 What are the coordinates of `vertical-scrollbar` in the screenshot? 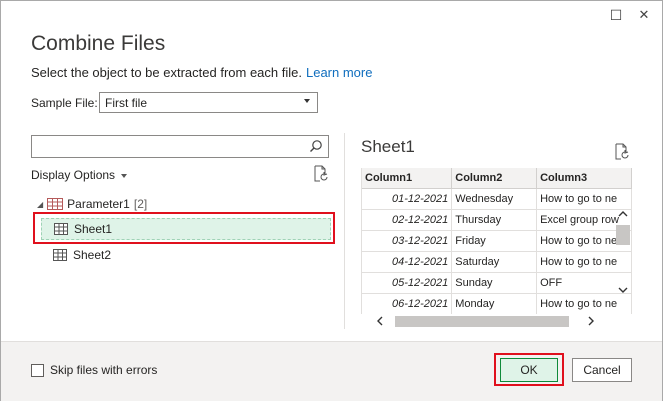 It's located at (623, 252).